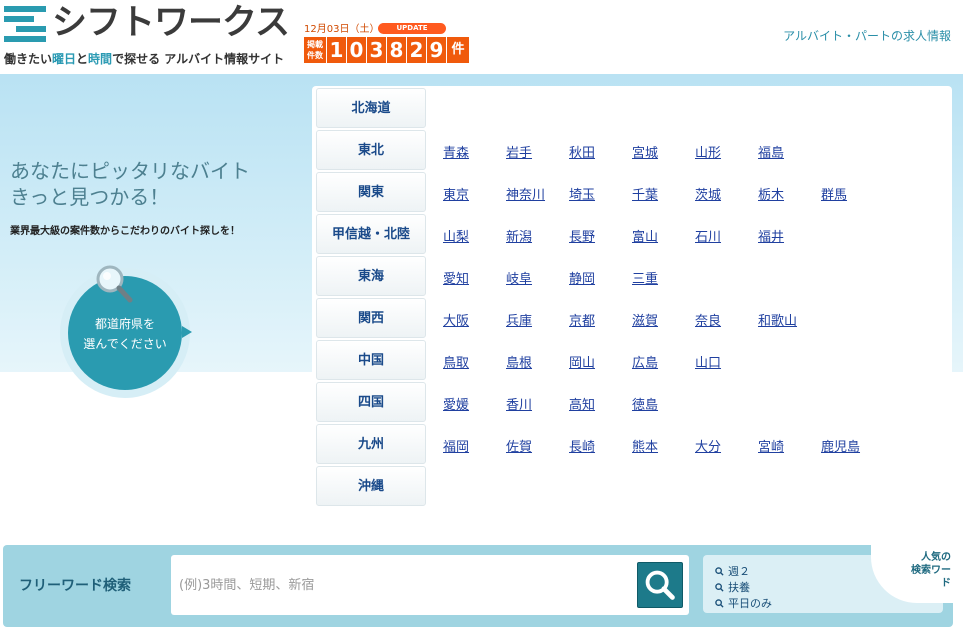 The height and width of the screenshot is (634, 963). Describe the element at coordinates (436, 50) in the screenshot. I see `counter-digit: 9` at that location.